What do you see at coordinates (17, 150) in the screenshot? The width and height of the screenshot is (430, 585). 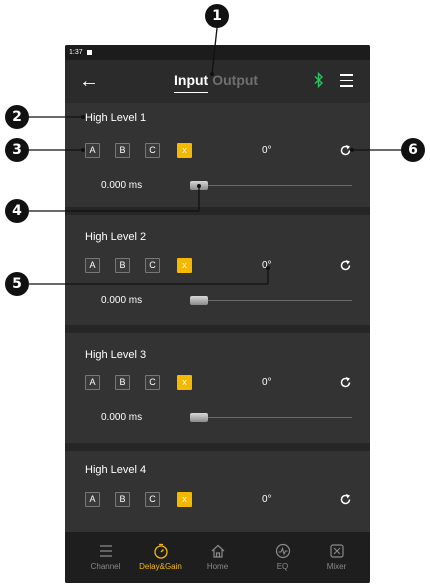 I see `callout-3: 3` at bounding box center [17, 150].